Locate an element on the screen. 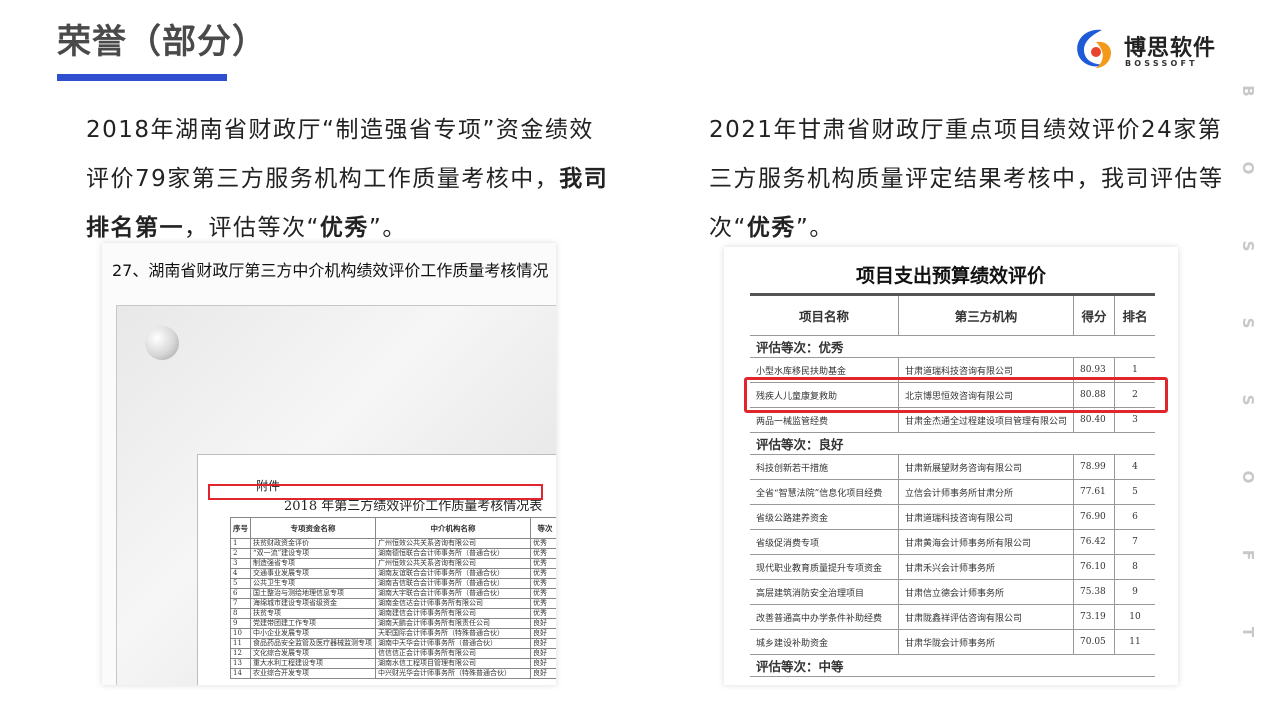 The image size is (1280, 720). table-cell: 信信信正会计师事务所有限公司 is located at coordinates (453, 653).